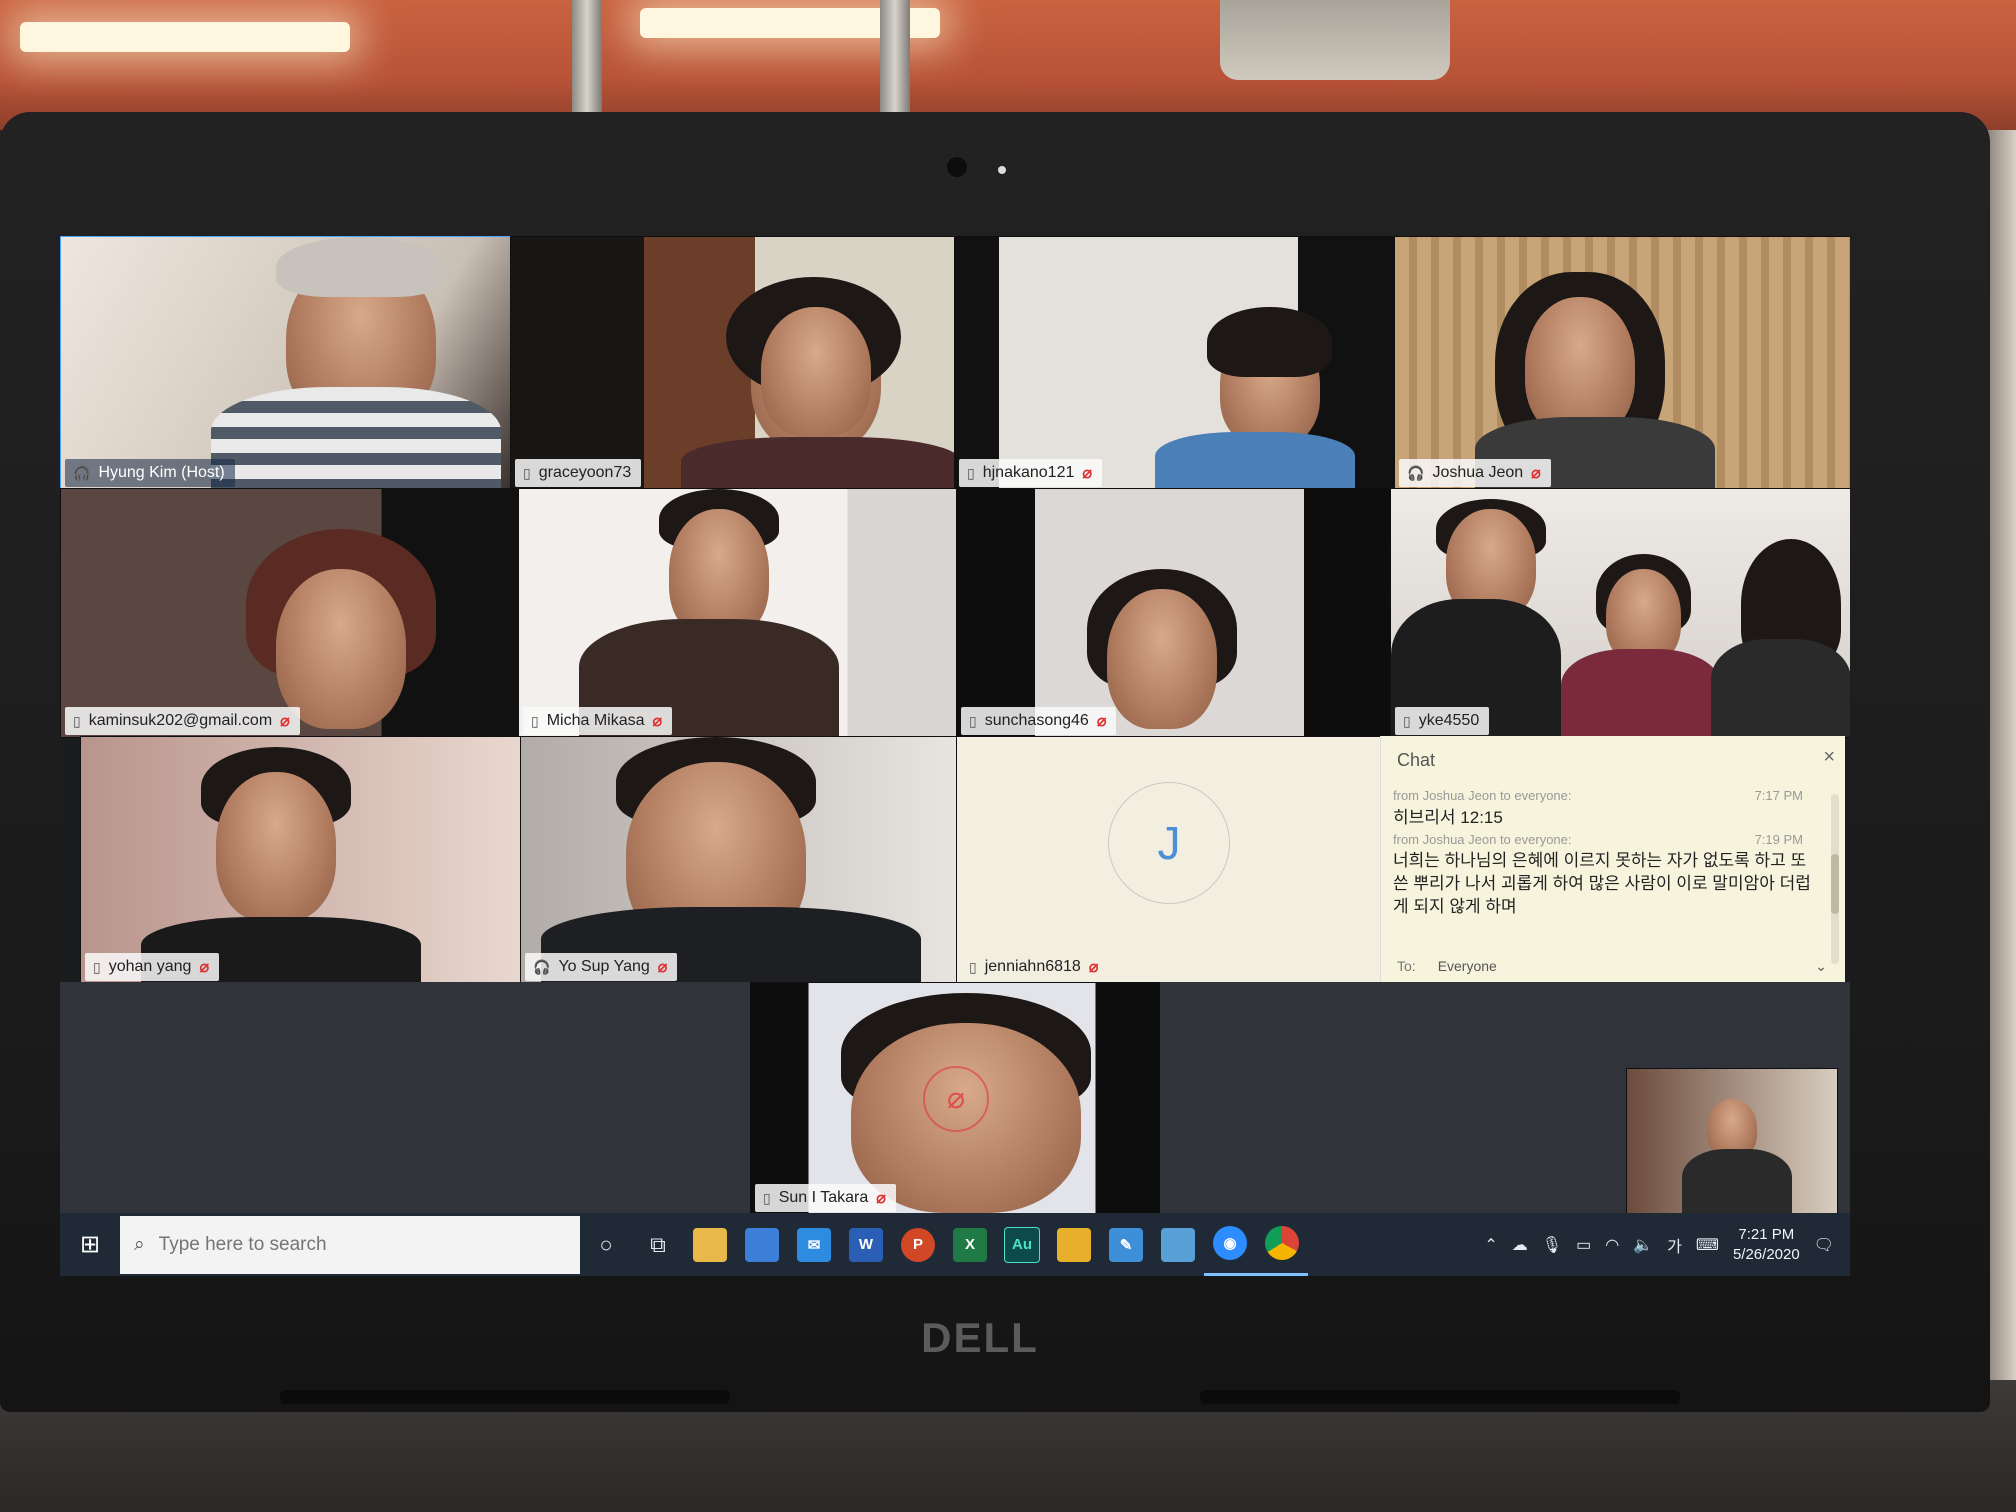 The height and width of the screenshot is (1512, 2016). What do you see at coordinates (1552, 1245) in the screenshot?
I see `microphone-icon: 🎙` at bounding box center [1552, 1245].